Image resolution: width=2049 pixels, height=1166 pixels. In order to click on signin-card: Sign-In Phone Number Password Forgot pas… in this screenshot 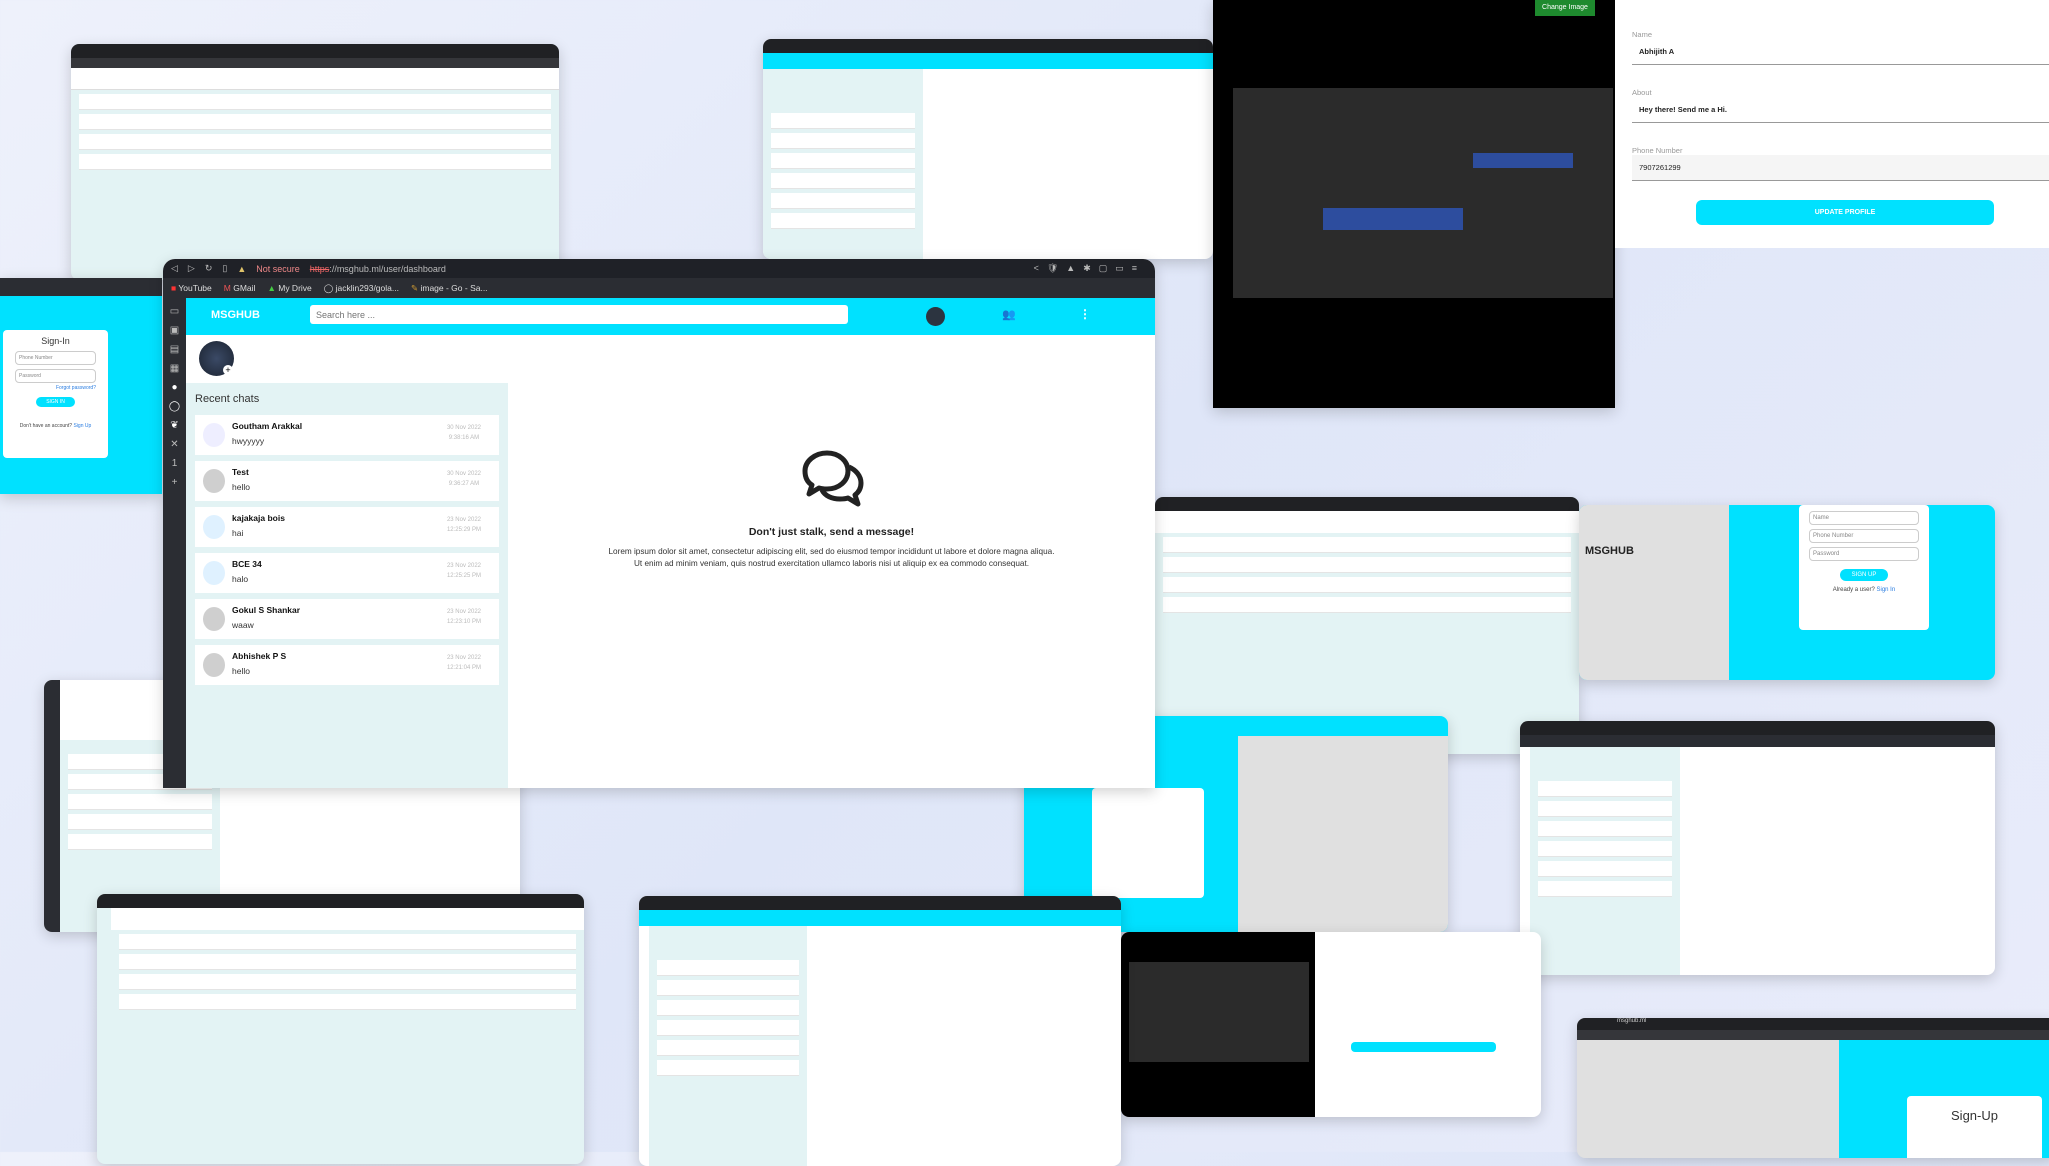, I will do `click(55, 394)`.